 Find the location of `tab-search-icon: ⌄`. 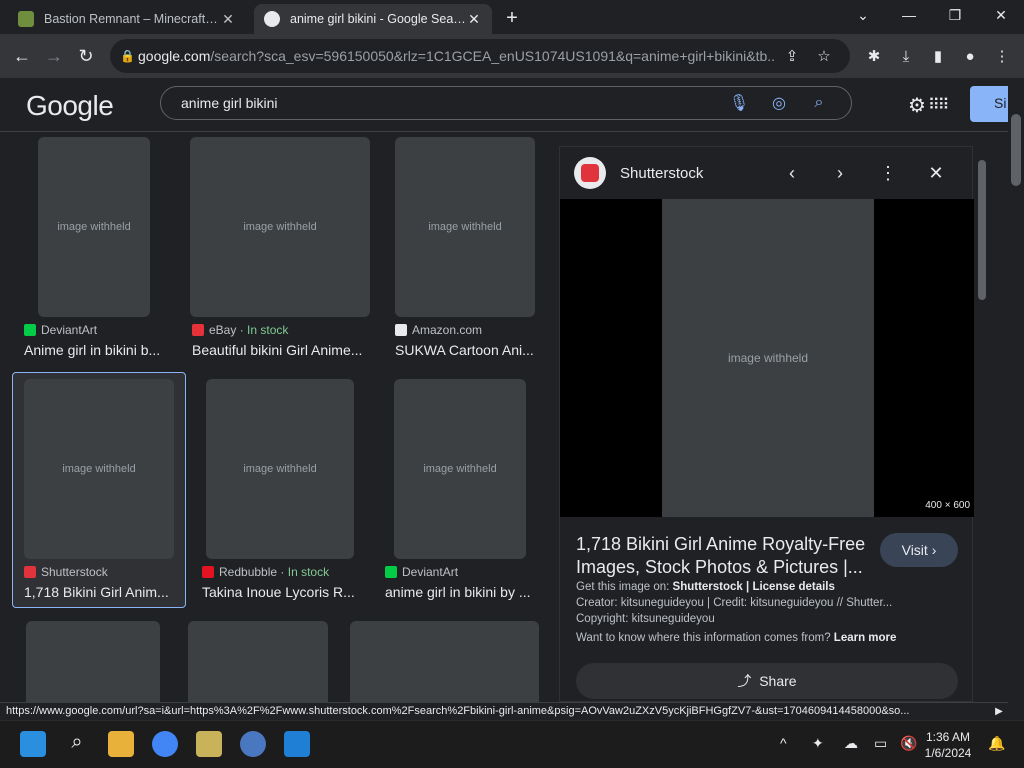

tab-search-icon: ⌄ is located at coordinates (863, 15).